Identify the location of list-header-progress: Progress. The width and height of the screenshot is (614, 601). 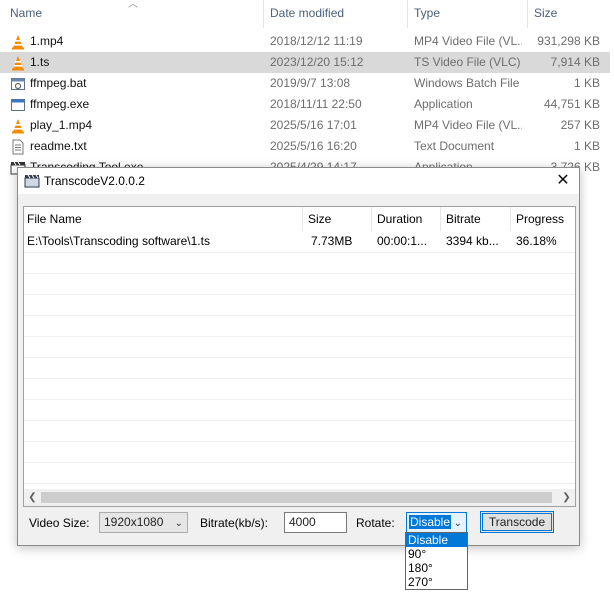
(540, 219).